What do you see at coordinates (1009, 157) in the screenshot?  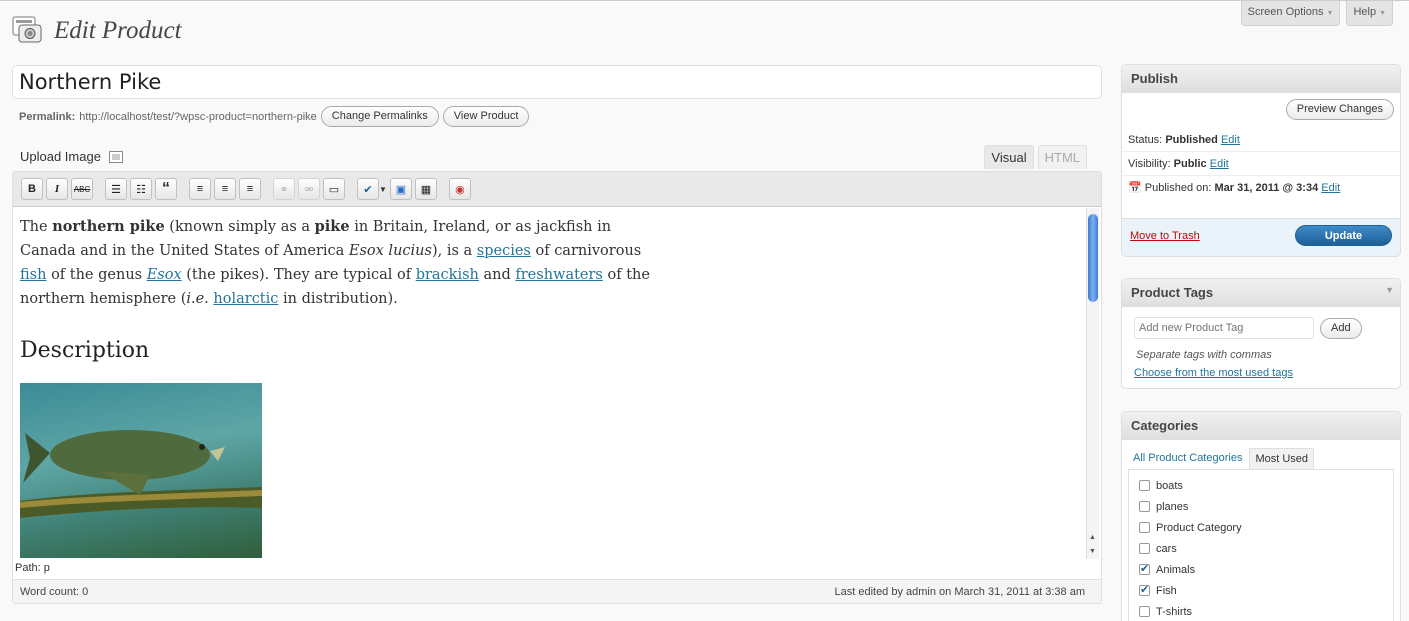 I see `tab-visual: Visual` at bounding box center [1009, 157].